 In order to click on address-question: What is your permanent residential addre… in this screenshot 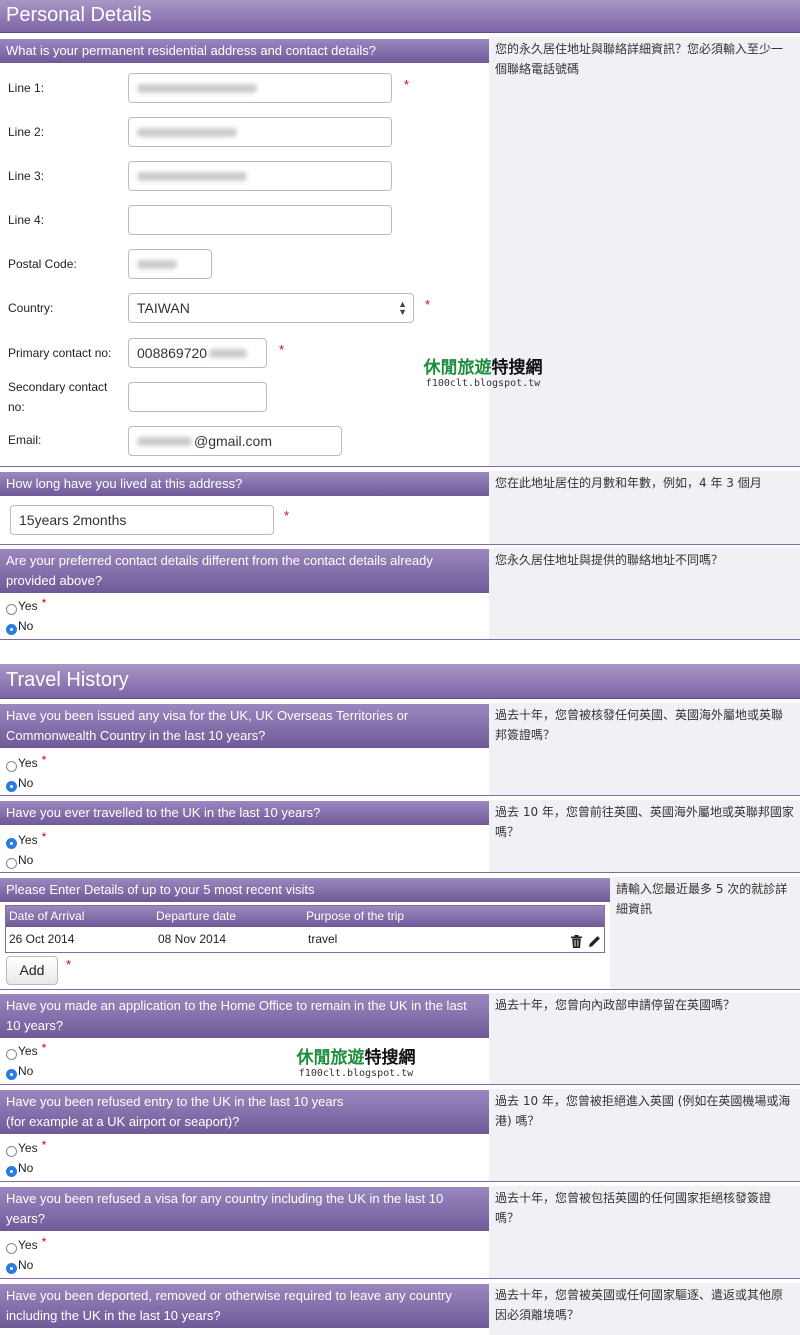, I will do `click(244, 51)`.